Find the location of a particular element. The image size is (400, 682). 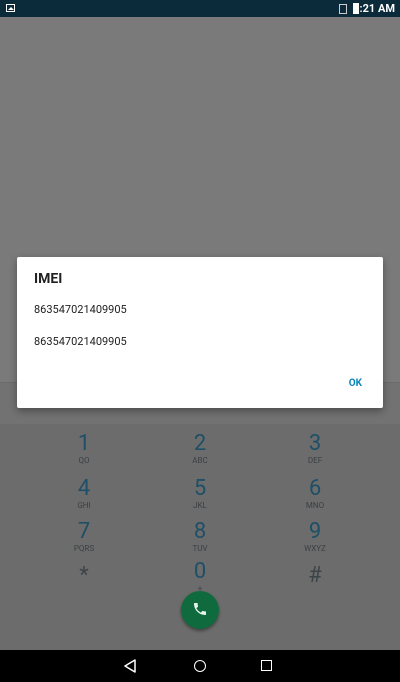

key-letters: ABC is located at coordinates (200, 460).